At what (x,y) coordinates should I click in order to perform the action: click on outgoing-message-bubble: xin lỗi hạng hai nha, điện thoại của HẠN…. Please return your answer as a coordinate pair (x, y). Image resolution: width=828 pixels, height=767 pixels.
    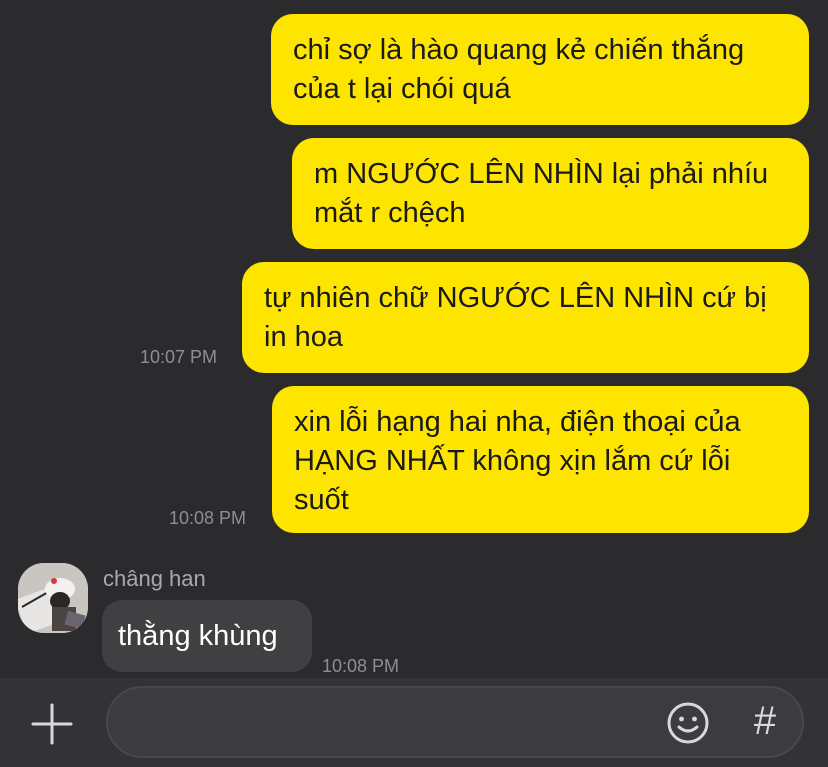
    Looking at the image, I should click on (540, 459).